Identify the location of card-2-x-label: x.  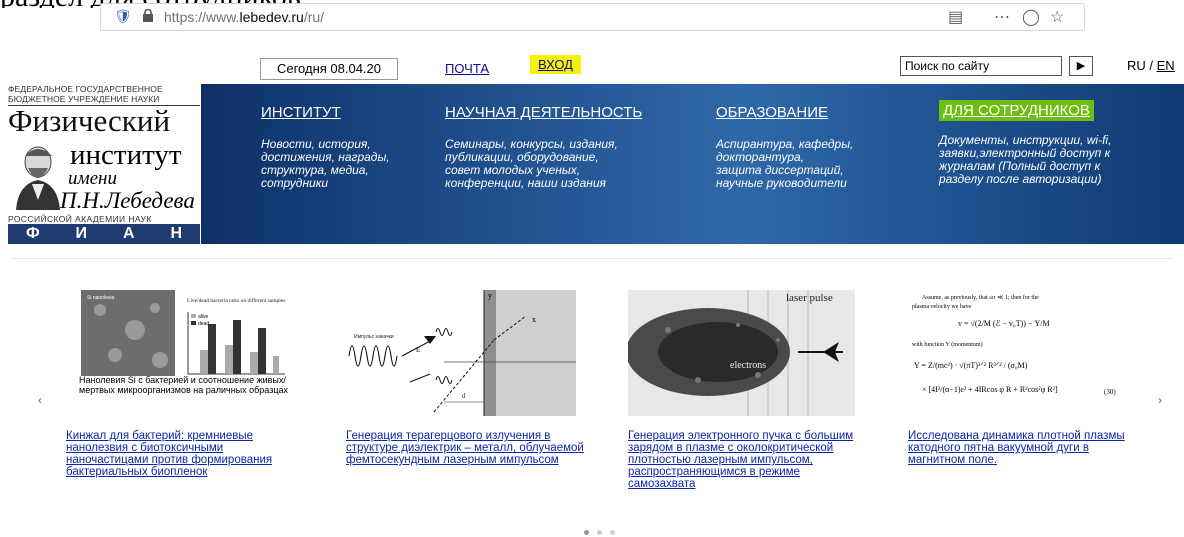
(534, 319).